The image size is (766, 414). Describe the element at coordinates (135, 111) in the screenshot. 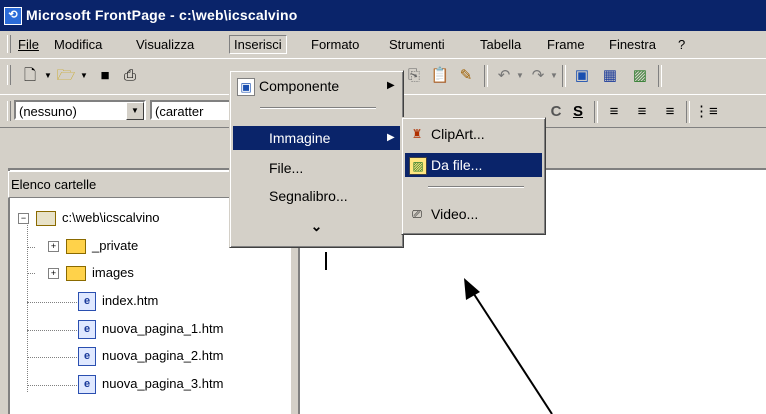

I see `chevron-down-icon: ▼` at that location.